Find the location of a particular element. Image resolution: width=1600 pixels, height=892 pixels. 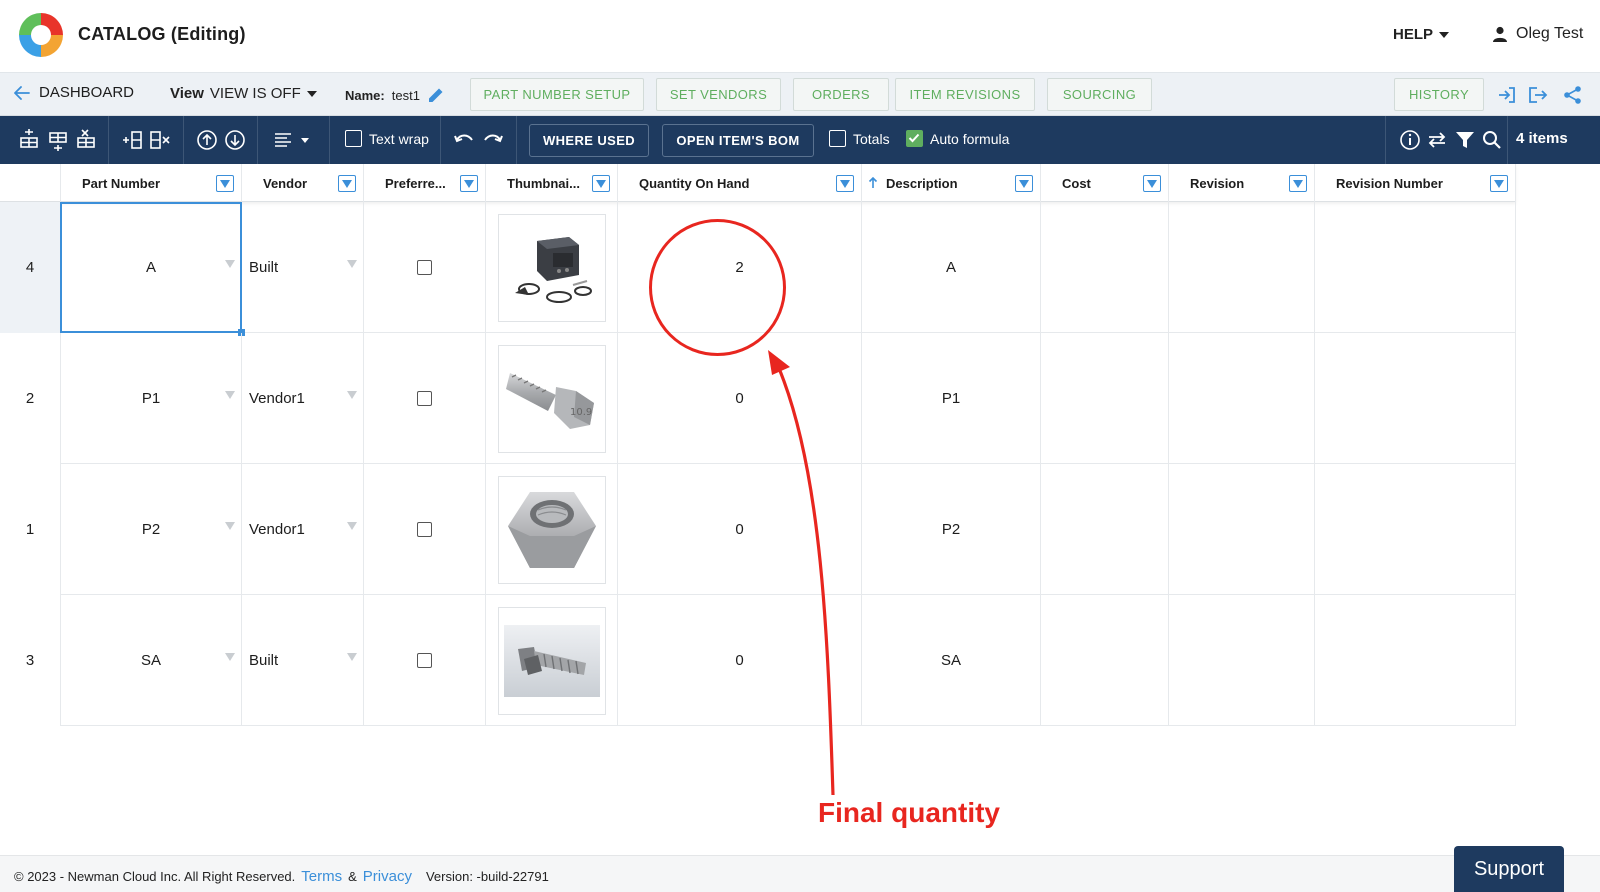

part-number-cell: SA is located at coordinates (151, 660).